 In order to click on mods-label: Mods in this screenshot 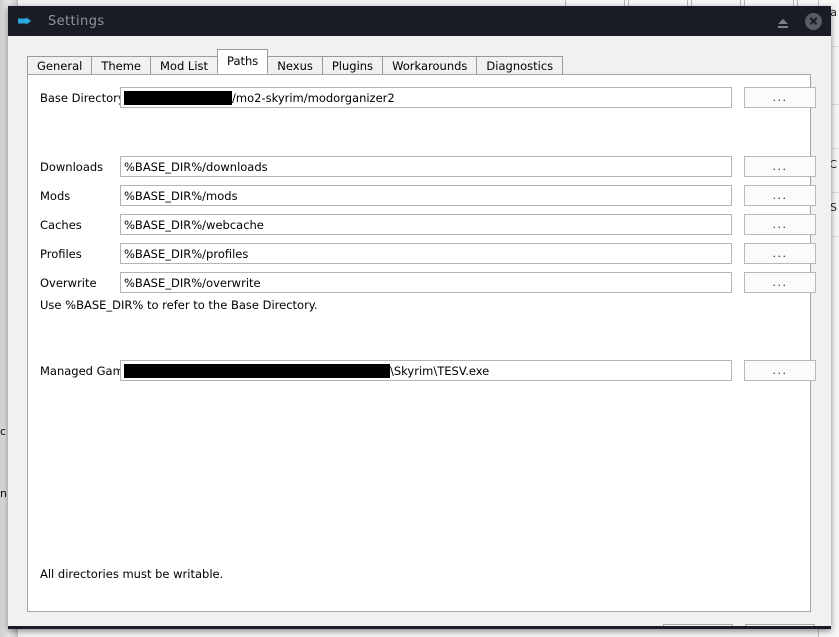, I will do `click(55, 196)`.